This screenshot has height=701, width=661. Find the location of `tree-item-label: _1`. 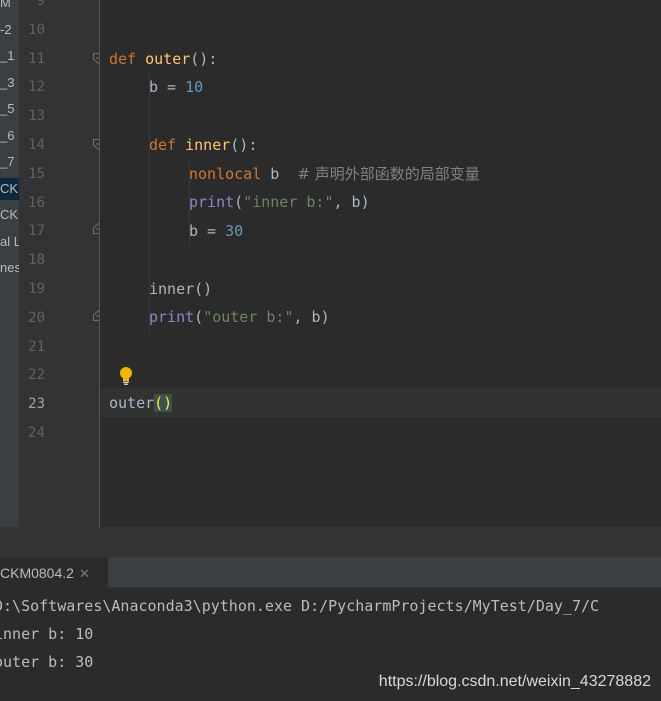

tree-item-label: _1 is located at coordinates (7, 55).